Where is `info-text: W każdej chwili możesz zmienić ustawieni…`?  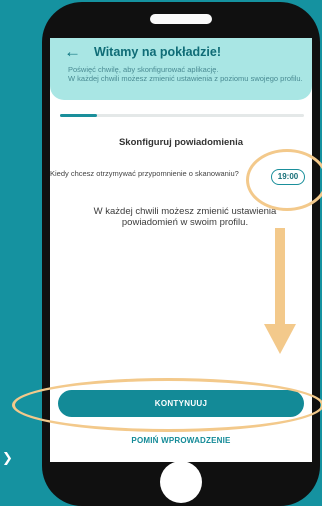 info-text: W każdej chwili możesz zmienić ustawieni… is located at coordinates (185, 217).